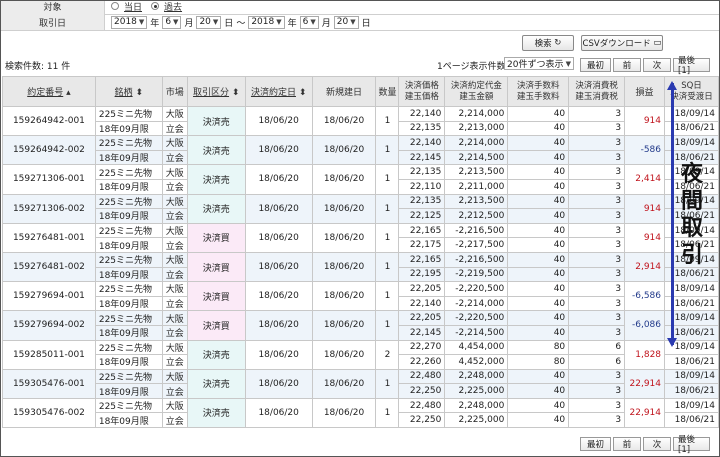 The image size is (720, 457). What do you see at coordinates (476, 216) in the screenshot?
I see `position-amount-cell: 2,212,500` at bounding box center [476, 216].